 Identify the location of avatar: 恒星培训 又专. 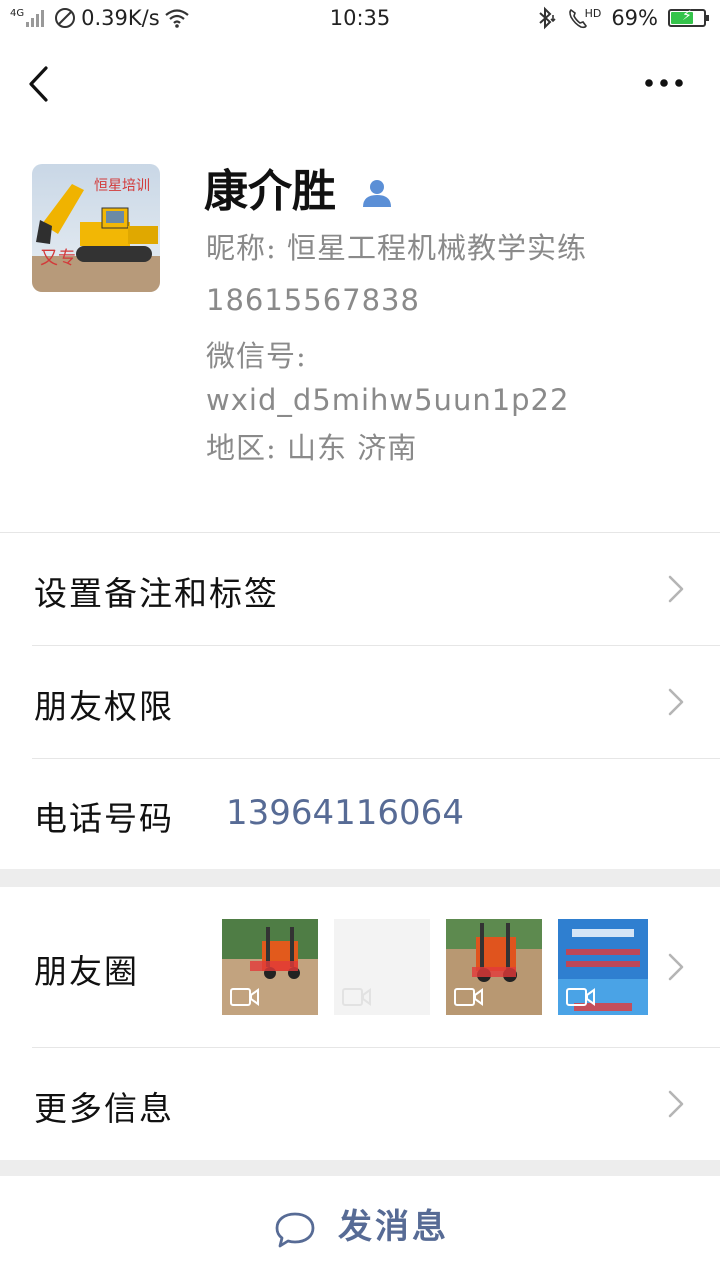
(96, 228).